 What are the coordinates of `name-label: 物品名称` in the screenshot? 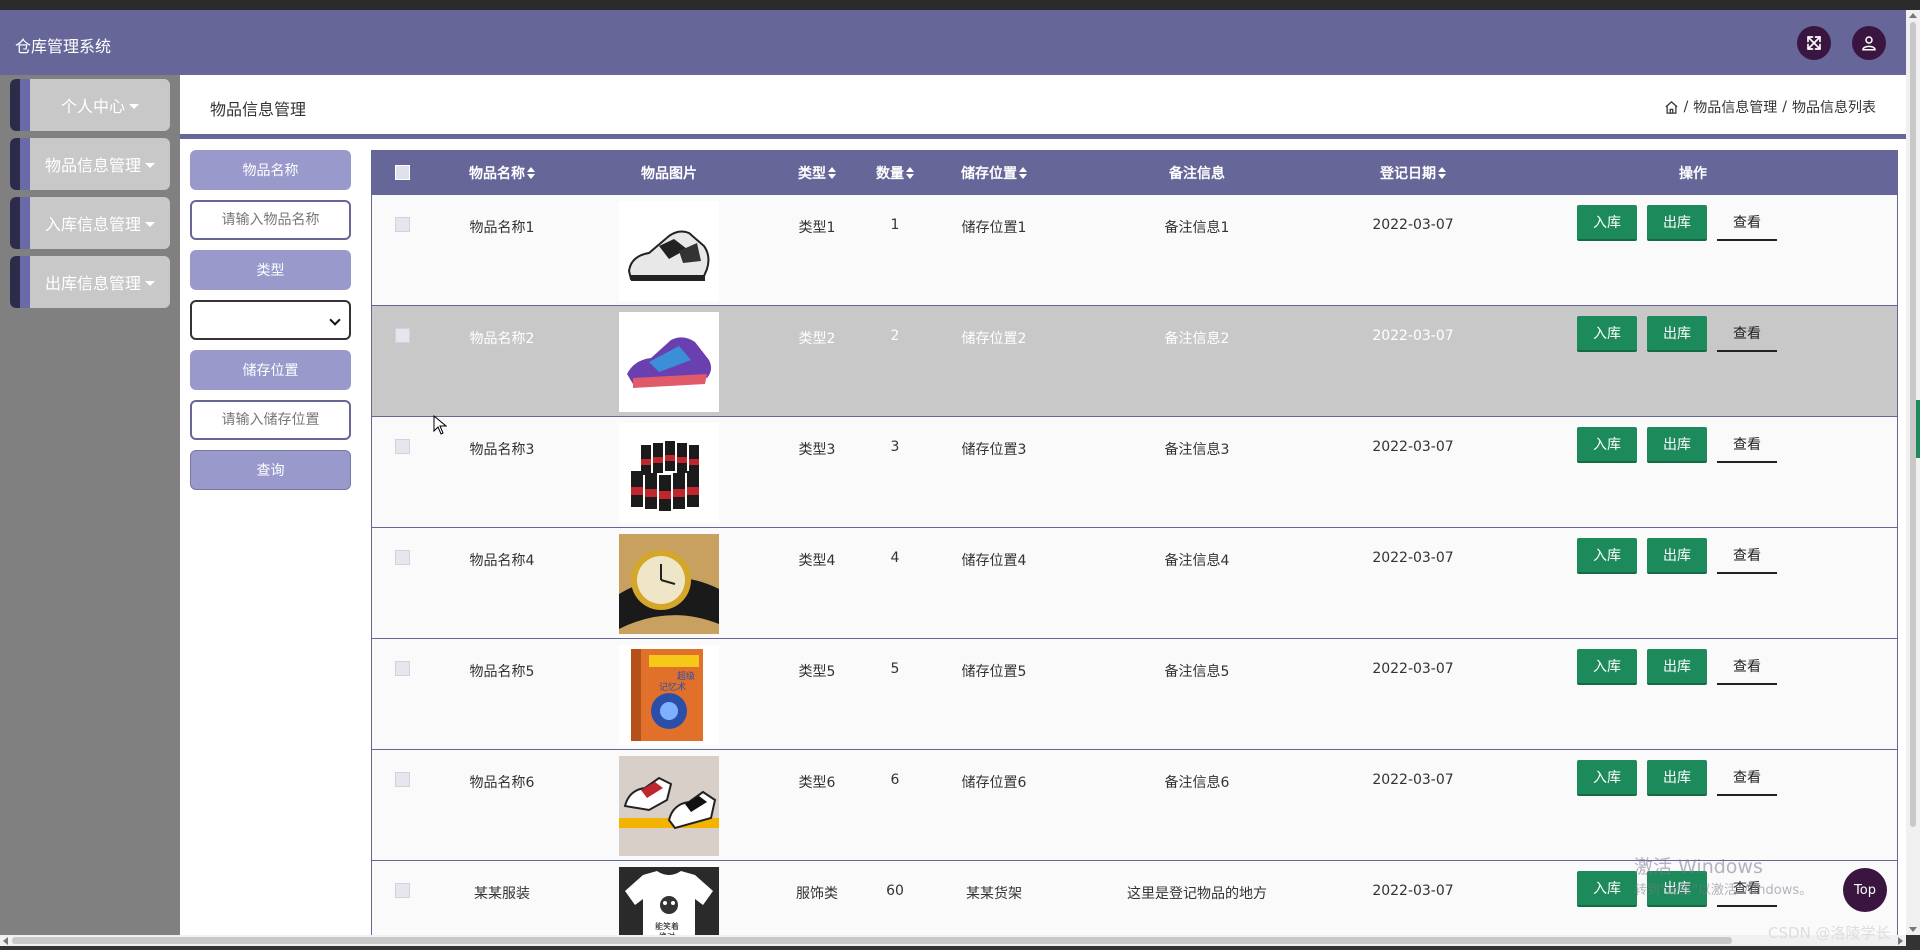 It's located at (270, 170).